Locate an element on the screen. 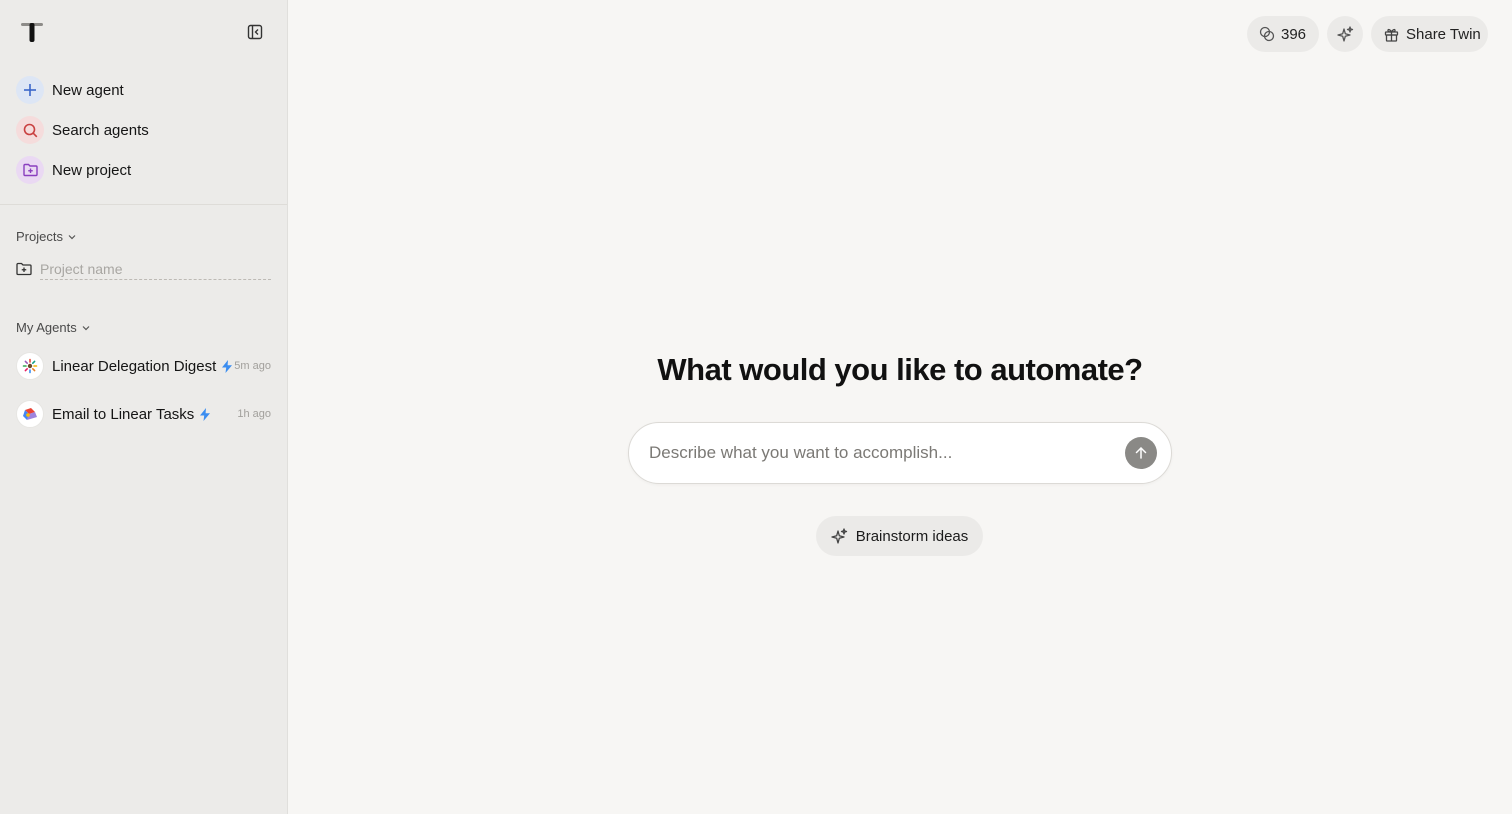 This screenshot has height=814, width=1512. arrow-up-icon is located at coordinates (1141, 453).